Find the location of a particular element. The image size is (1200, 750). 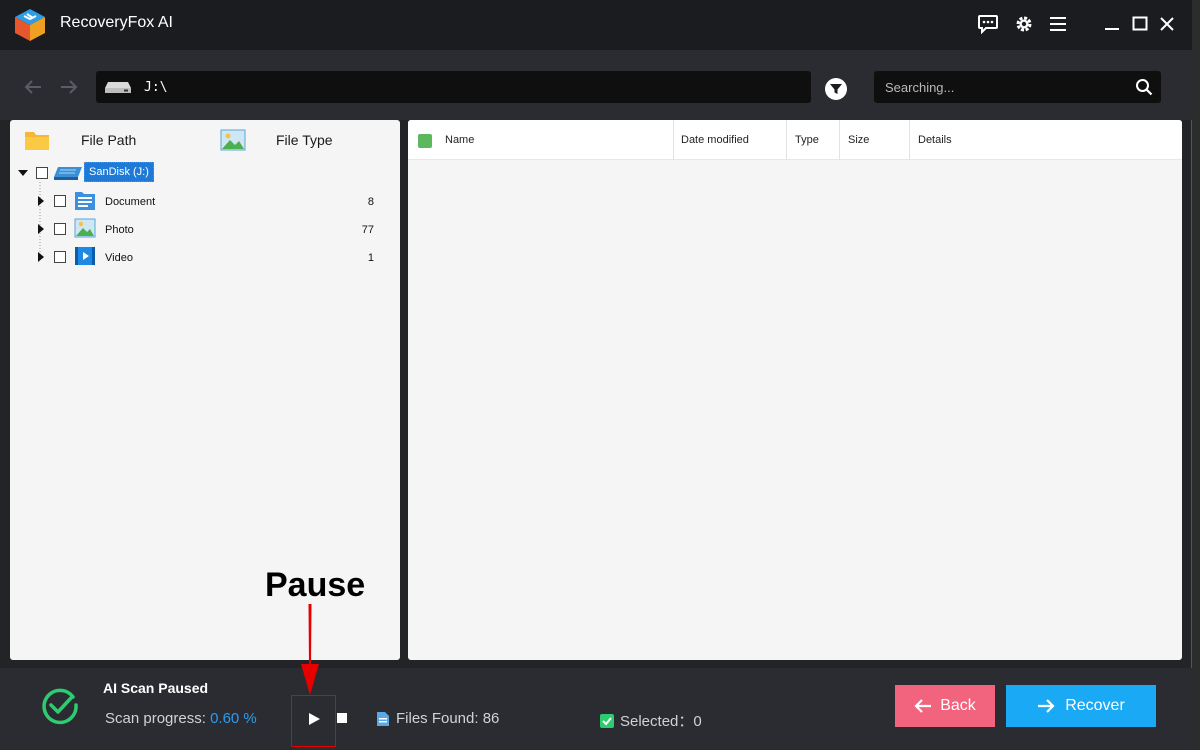

column-size: Size is located at coordinates (858, 140).